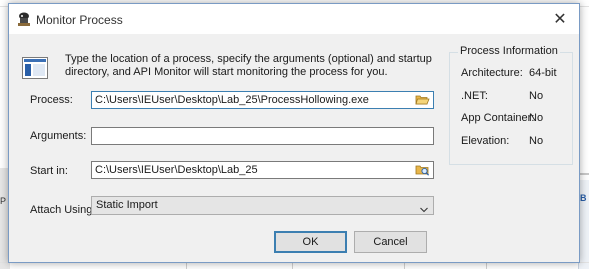 Image resolution: width=589 pixels, height=269 pixels. Describe the element at coordinates (262, 170) in the screenshot. I see `start-in-input: C:\Users\IEUser\Desktop\Lab_25` at that location.